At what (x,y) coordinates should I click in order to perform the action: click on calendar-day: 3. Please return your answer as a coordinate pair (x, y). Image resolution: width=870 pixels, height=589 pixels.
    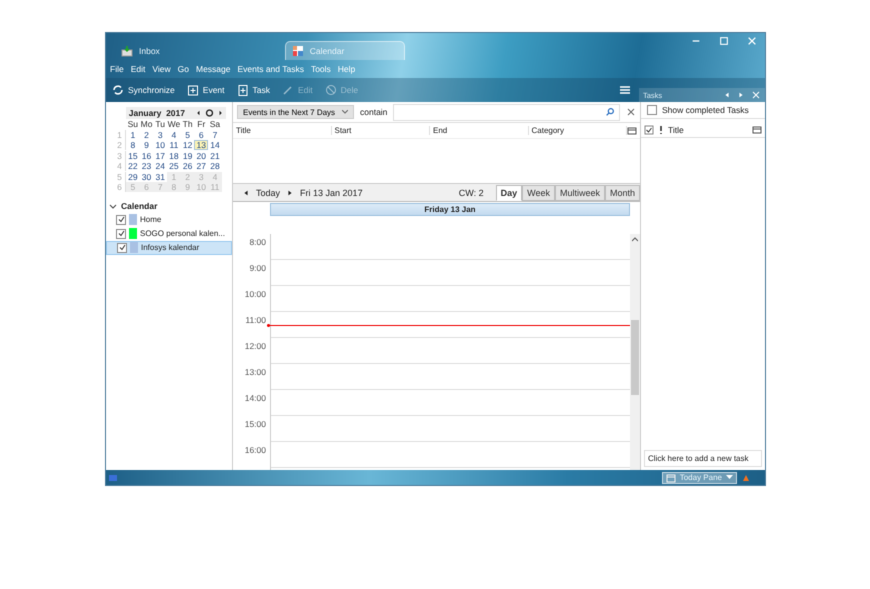
    Looking at the image, I should click on (160, 135).